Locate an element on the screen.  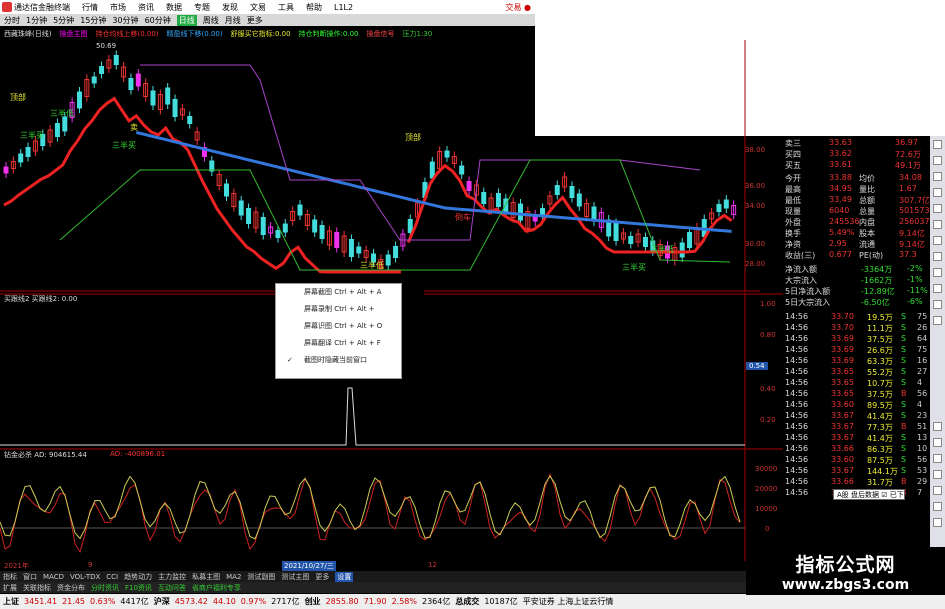
menu-translate: 屏幕翻译 Ctrl + Alt + F is located at coordinates (338, 343).